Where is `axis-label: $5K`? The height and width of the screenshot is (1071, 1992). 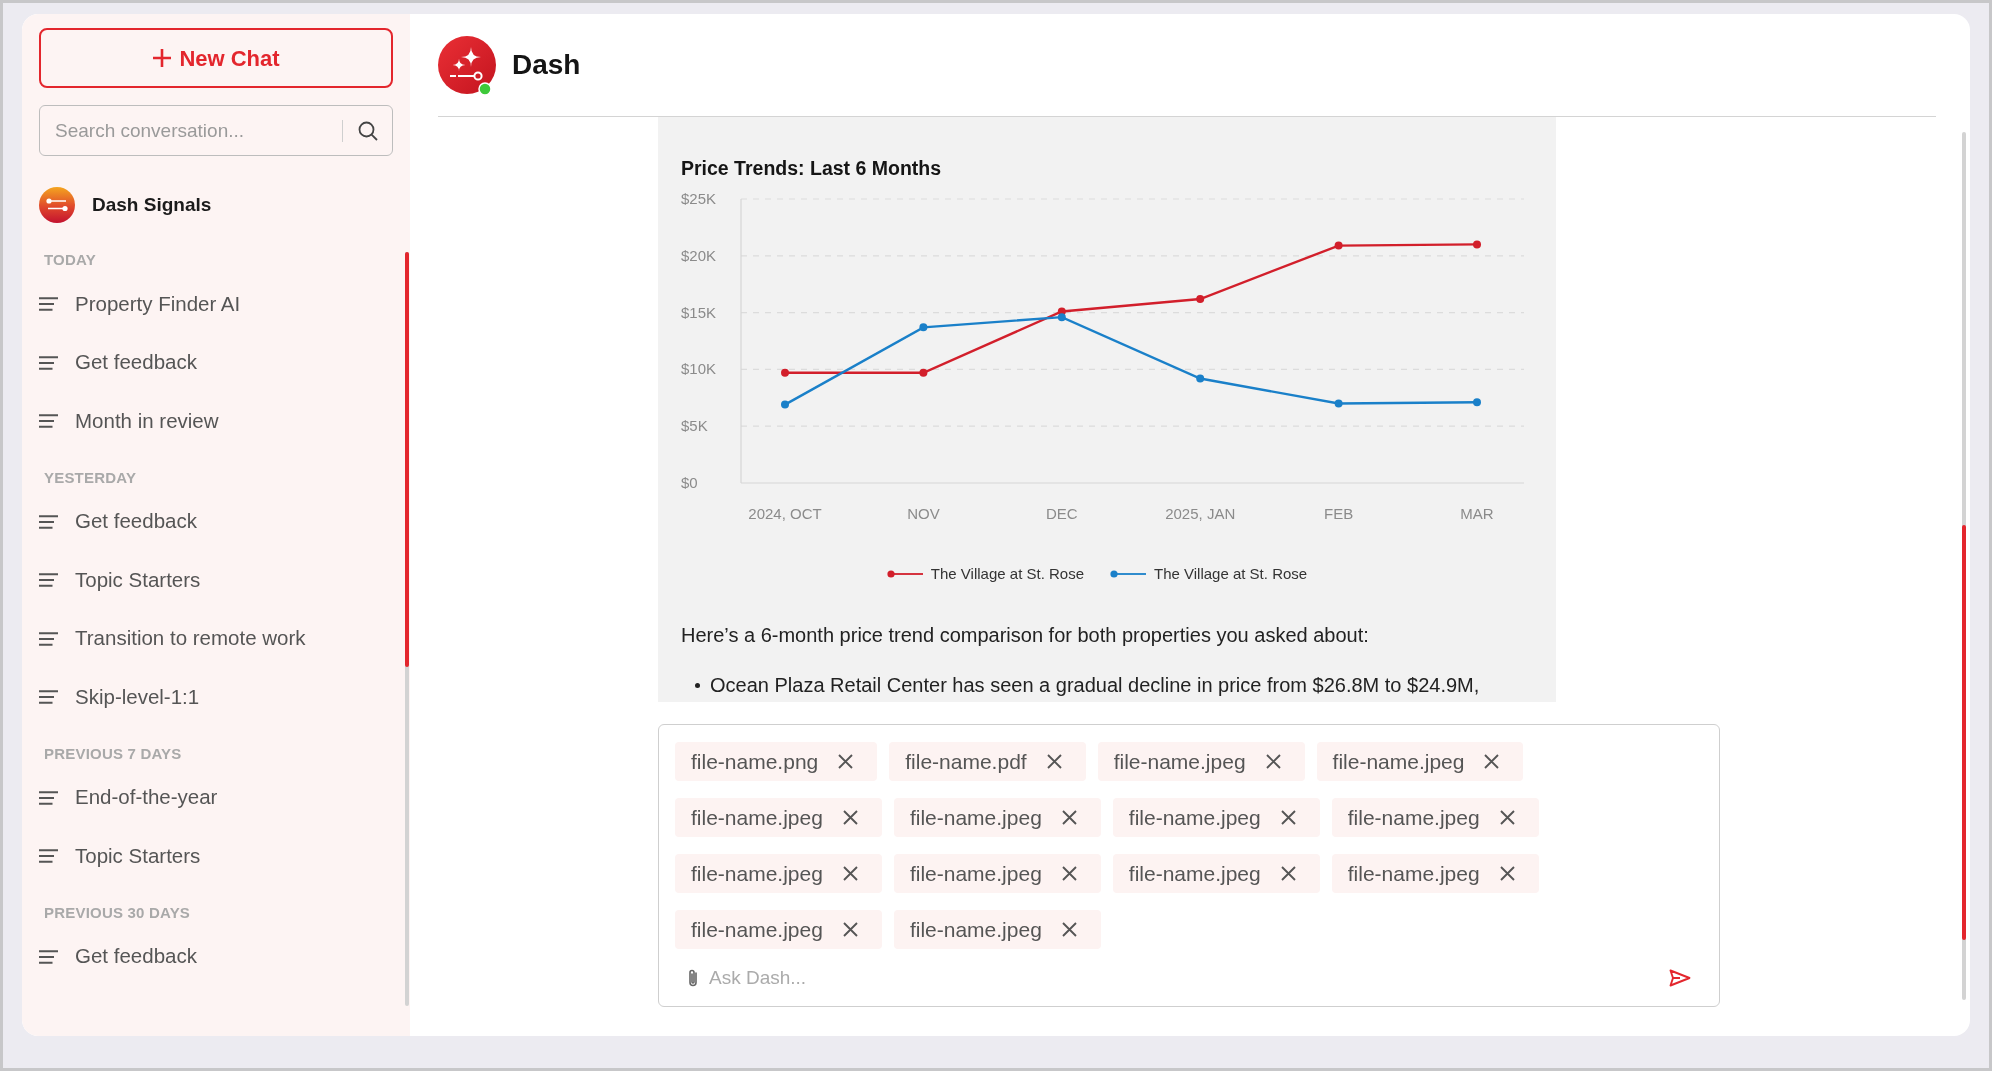
axis-label: $5K is located at coordinates (694, 426).